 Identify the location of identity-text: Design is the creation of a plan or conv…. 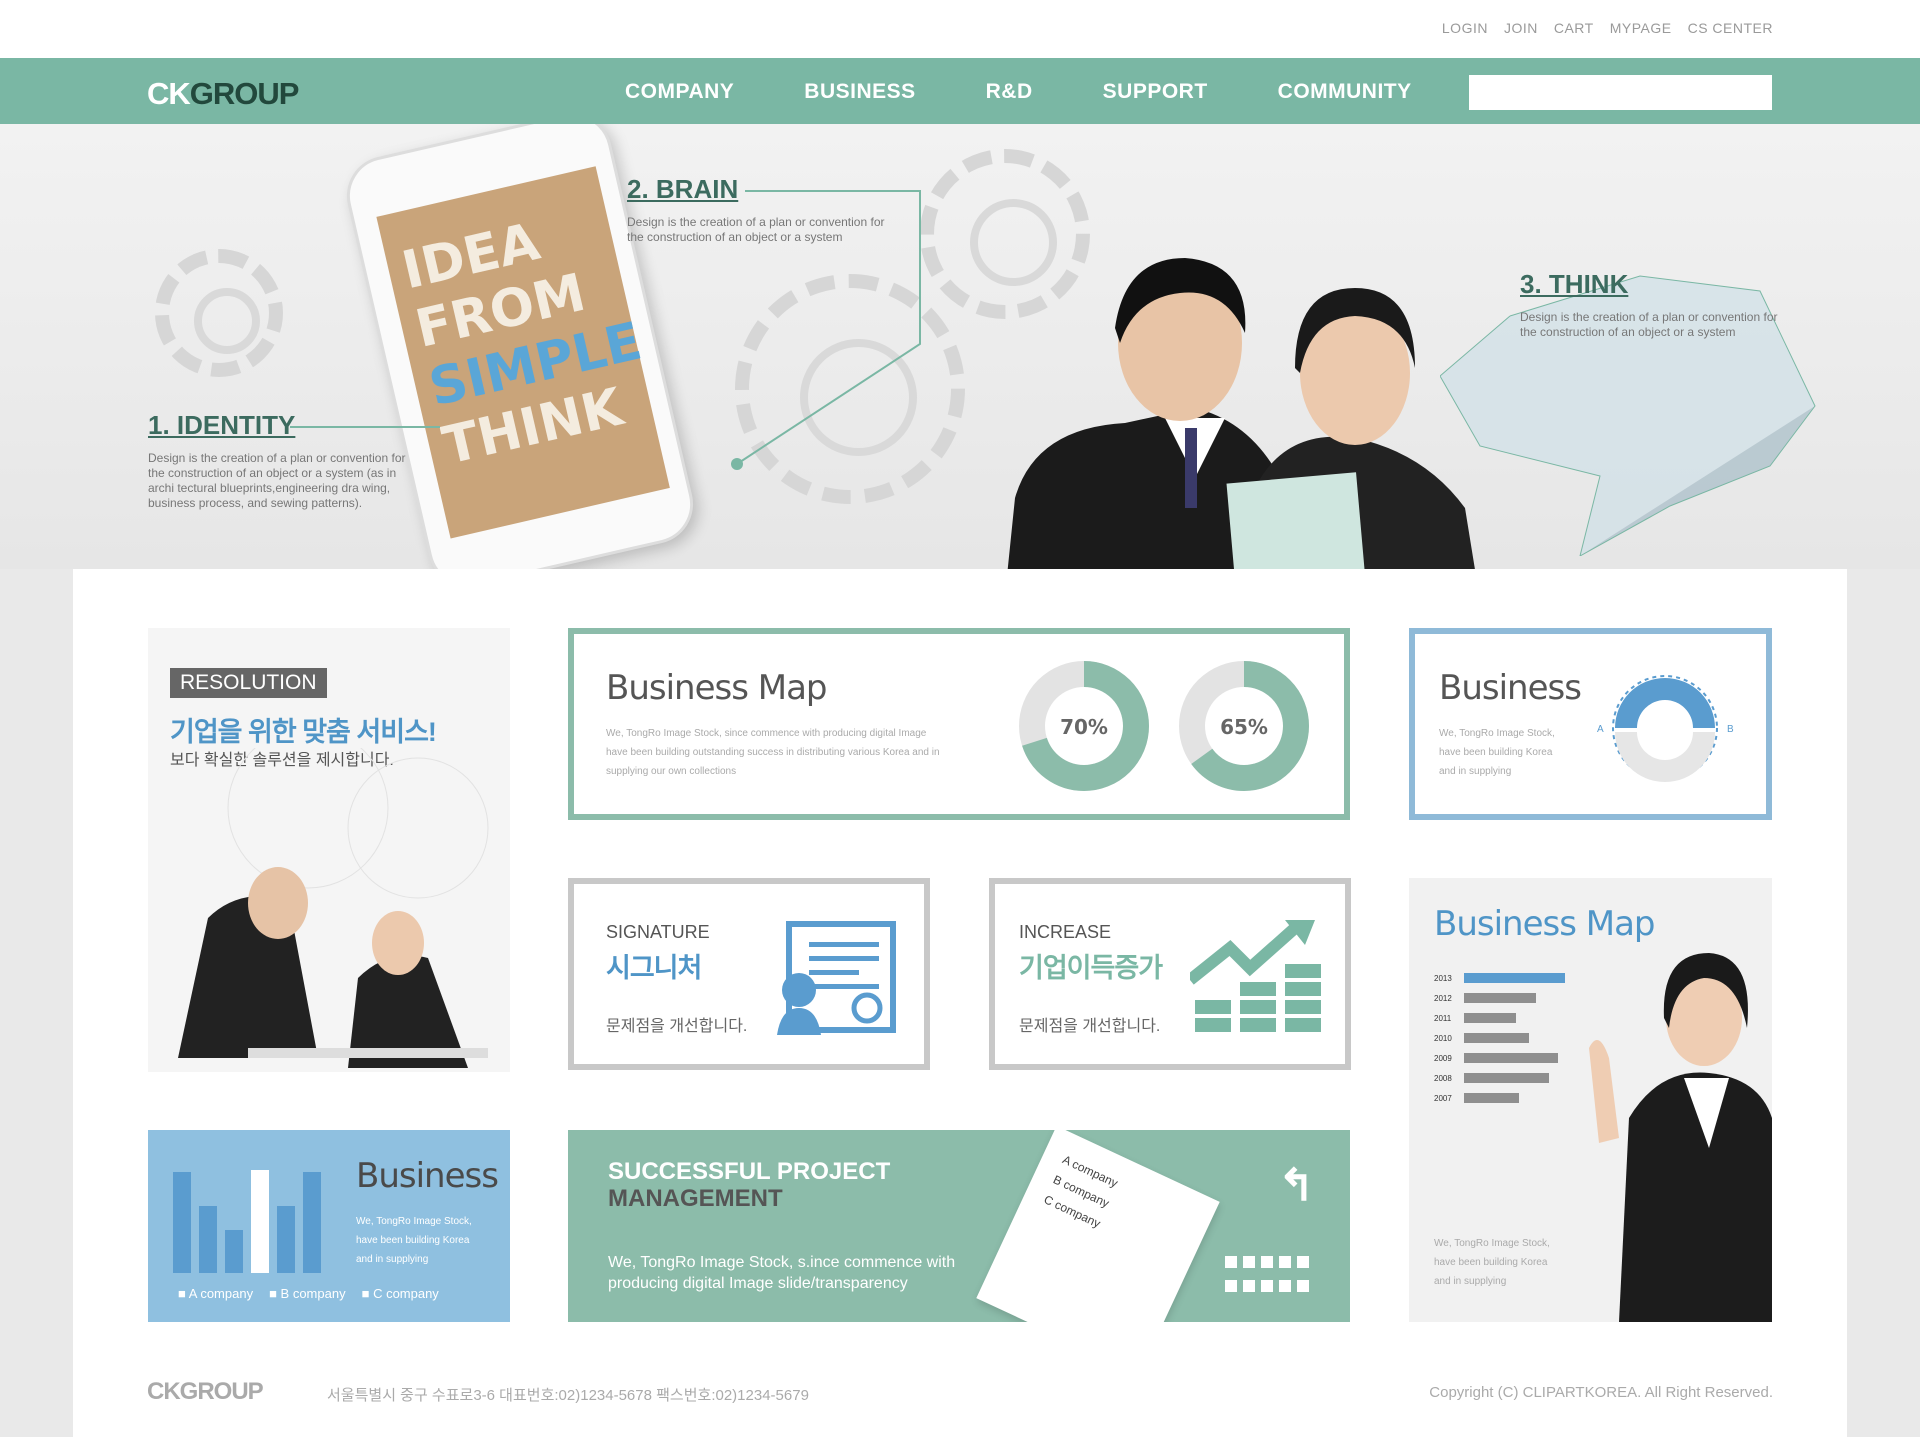
(277, 480).